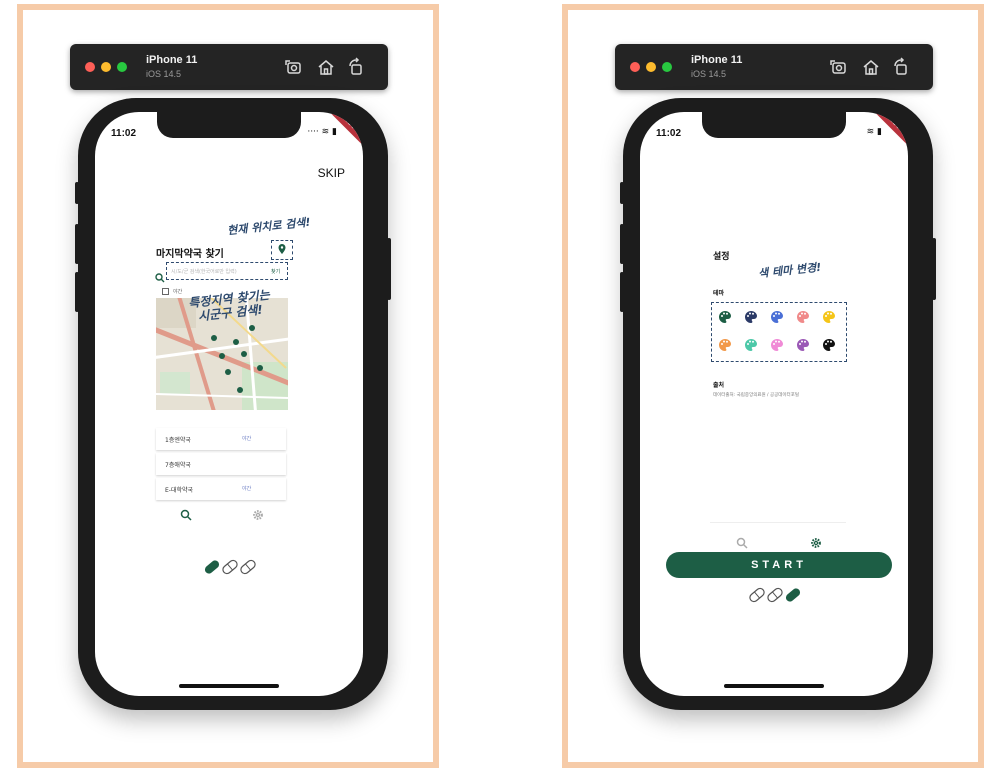 Image resolution: width=1000 pixels, height=772 pixels. What do you see at coordinates (165, 291) in the screenshot?
I see `night-checkbox` at bounding box center [165, 291].